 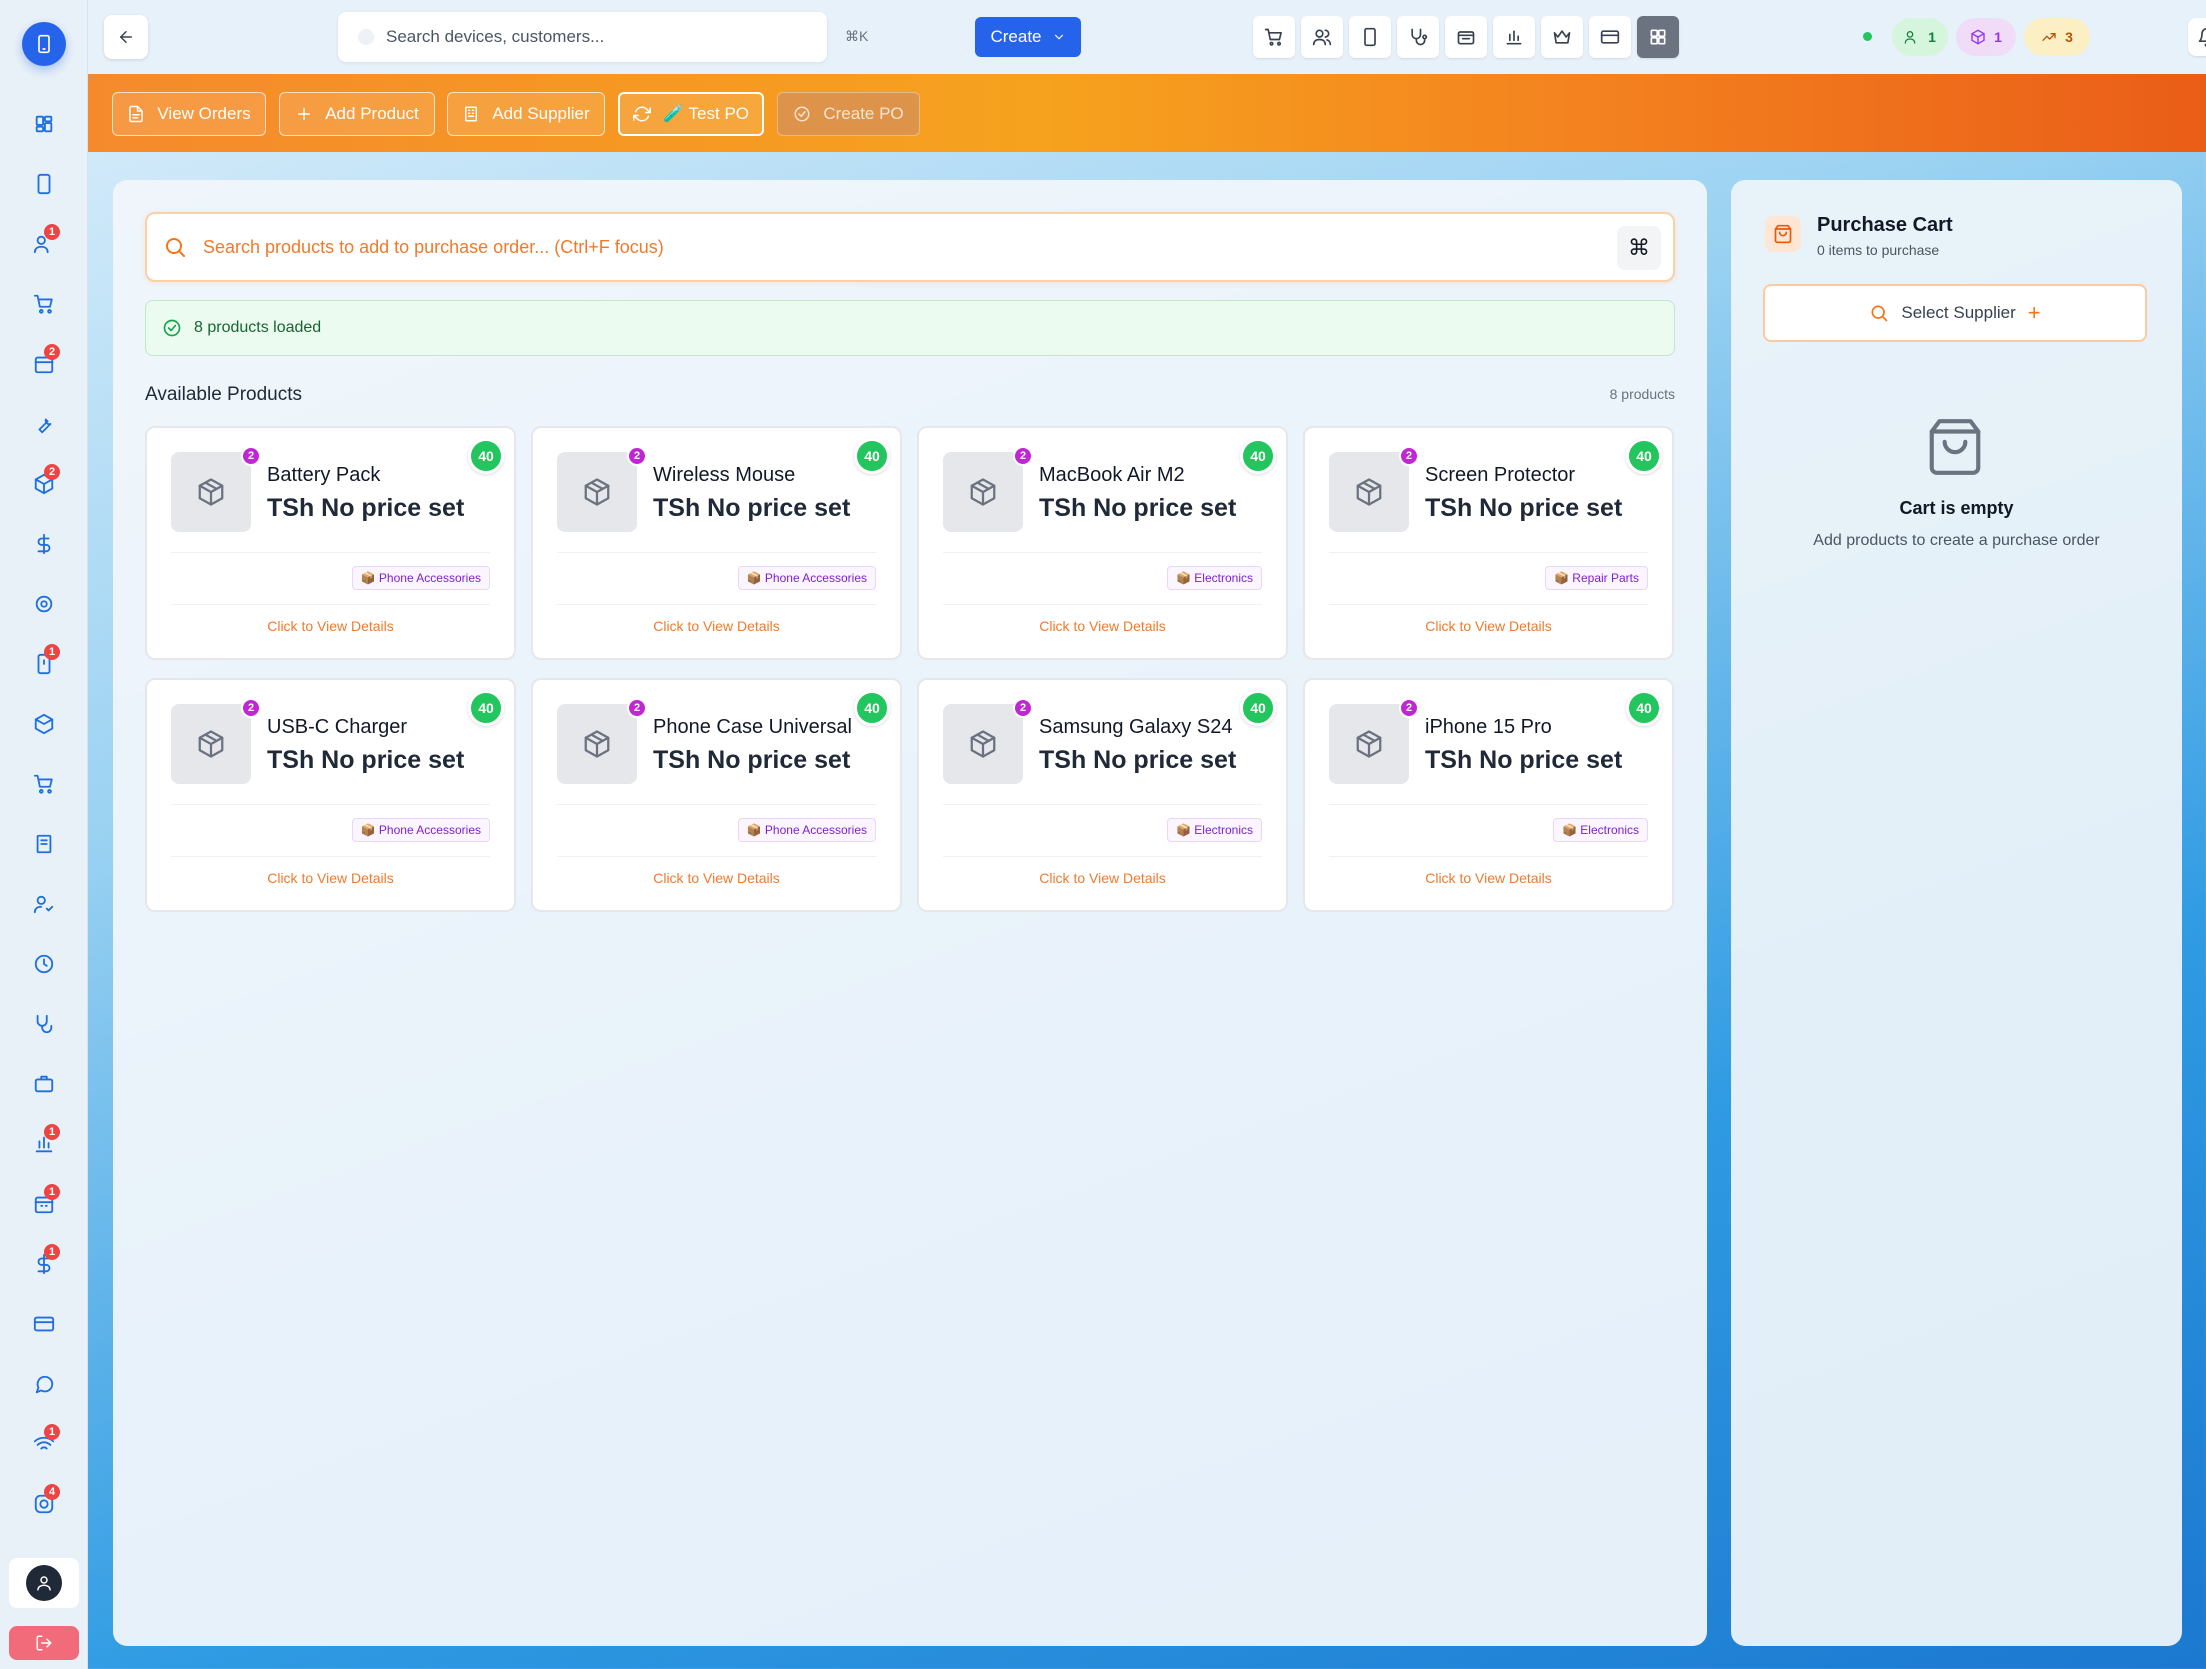 I want to click on sidebar-item-clock, so click(x=44, y=964).